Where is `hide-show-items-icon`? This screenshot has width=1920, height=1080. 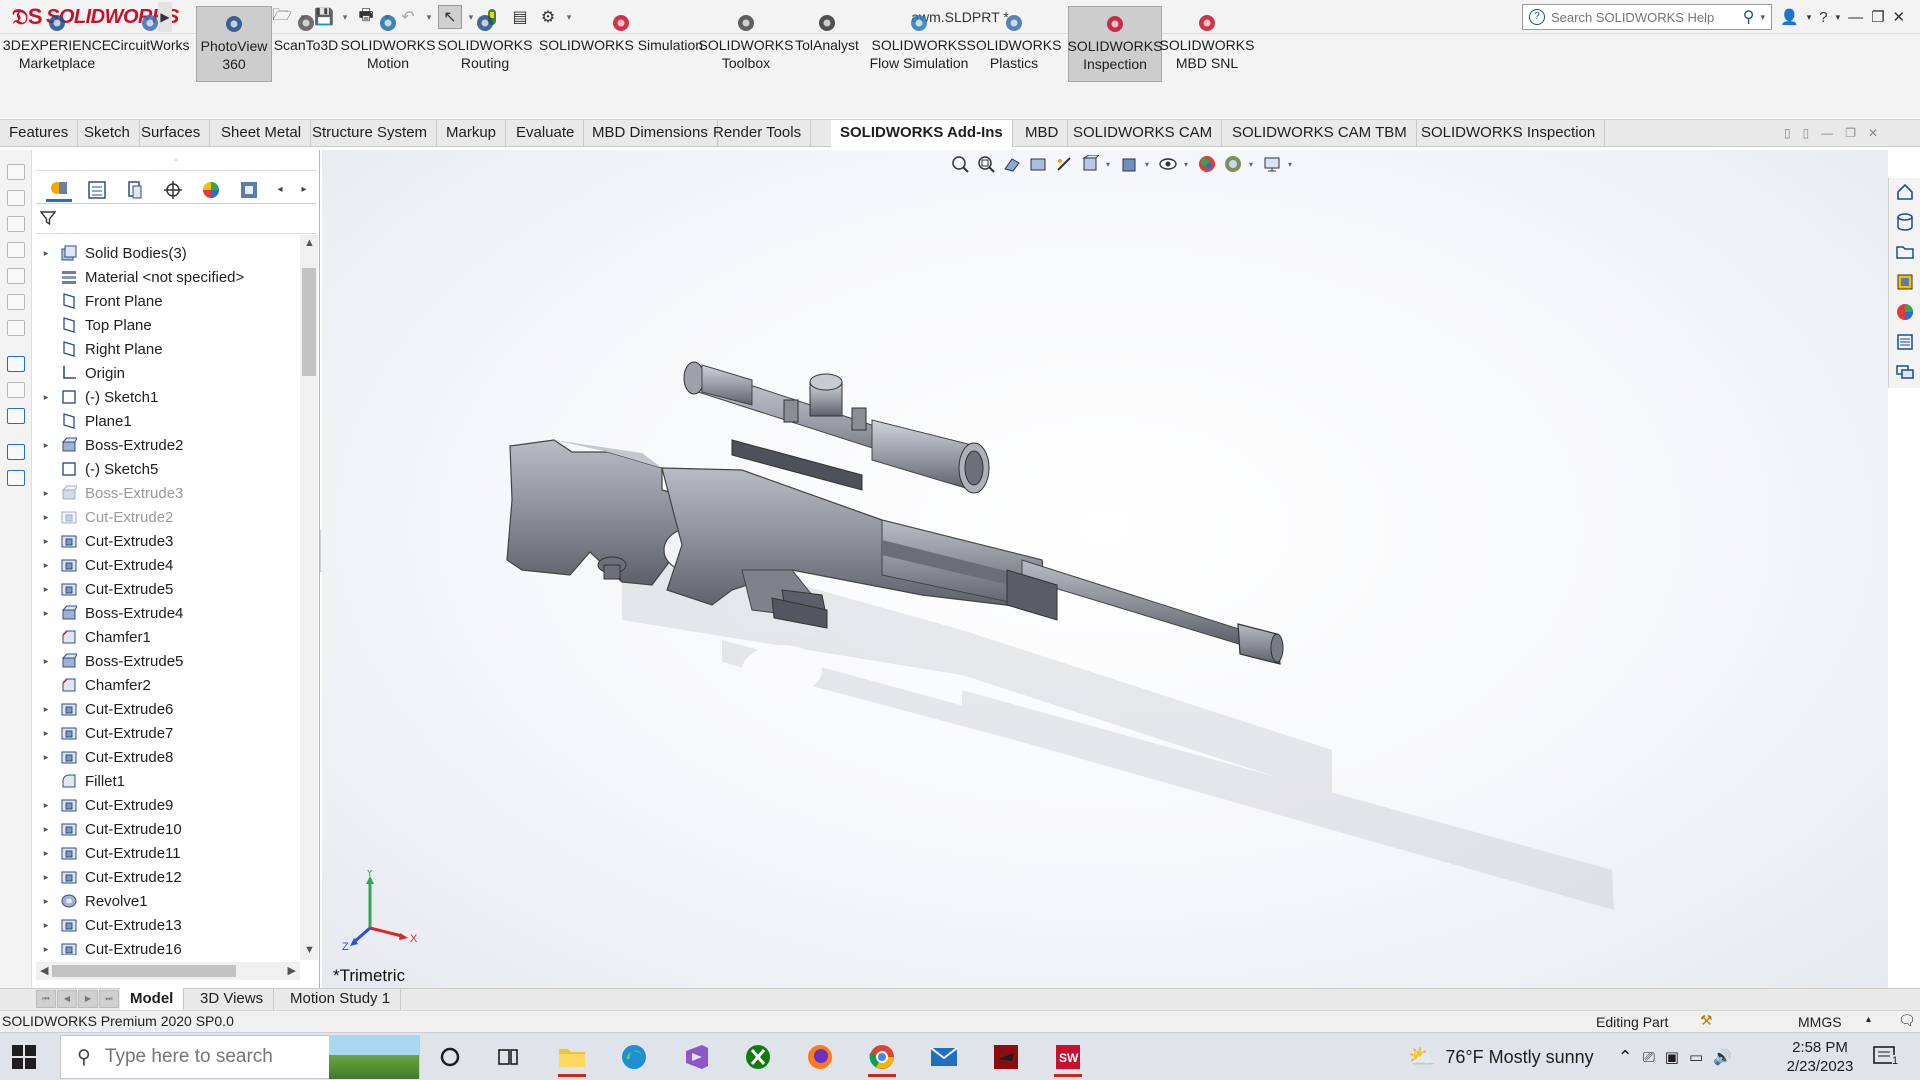
hide-show-items-icon is located at coordinates (1168, 164).